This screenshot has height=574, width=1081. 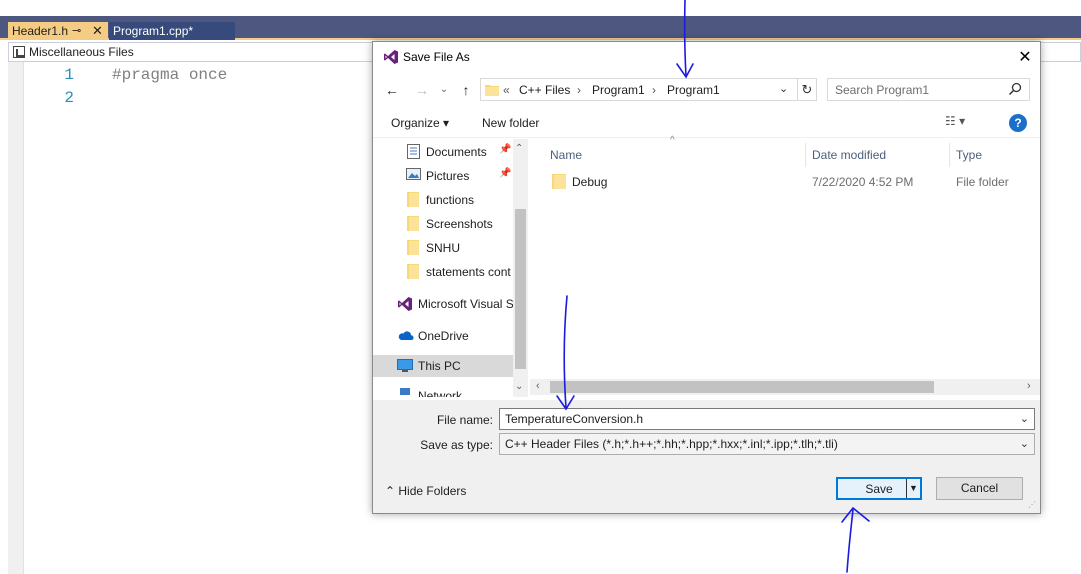 What do you see at coordinates (391, 57) in the screenshot?
I see `visual-studio-icon` at bounding box center [391, 57].